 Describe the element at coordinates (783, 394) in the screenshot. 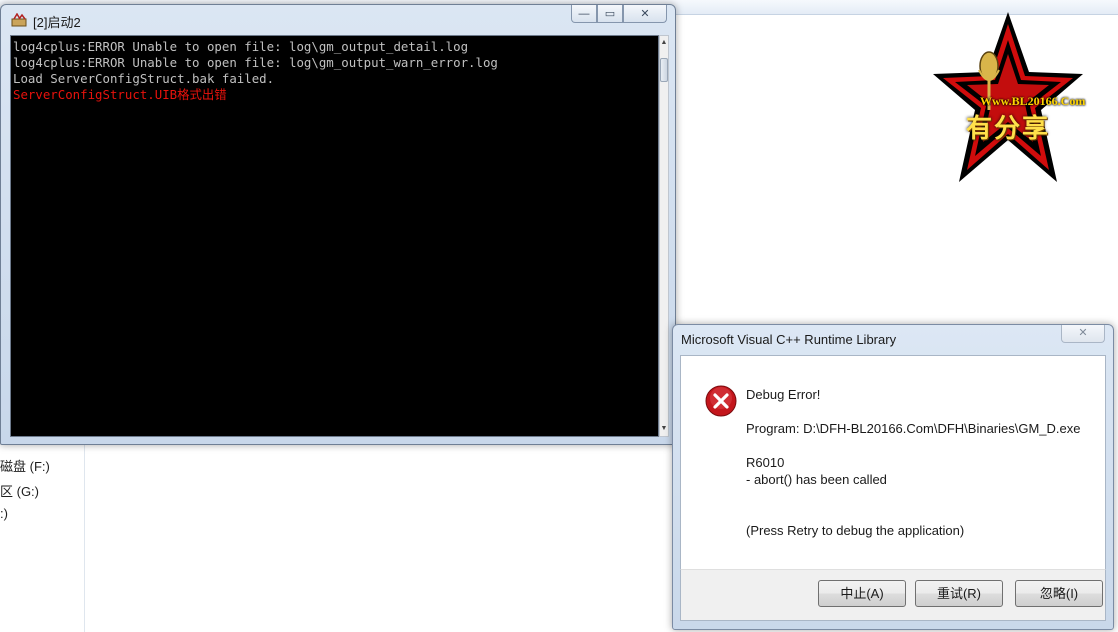

I see `error-heading: Debug Error!` at that location.